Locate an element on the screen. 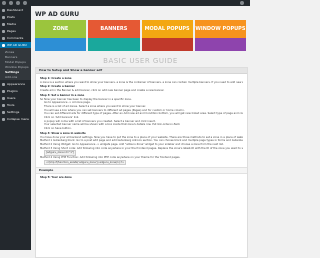 The height and width of the screenshot is (258, 320). tile-teal is located at coordinates (114, 44).